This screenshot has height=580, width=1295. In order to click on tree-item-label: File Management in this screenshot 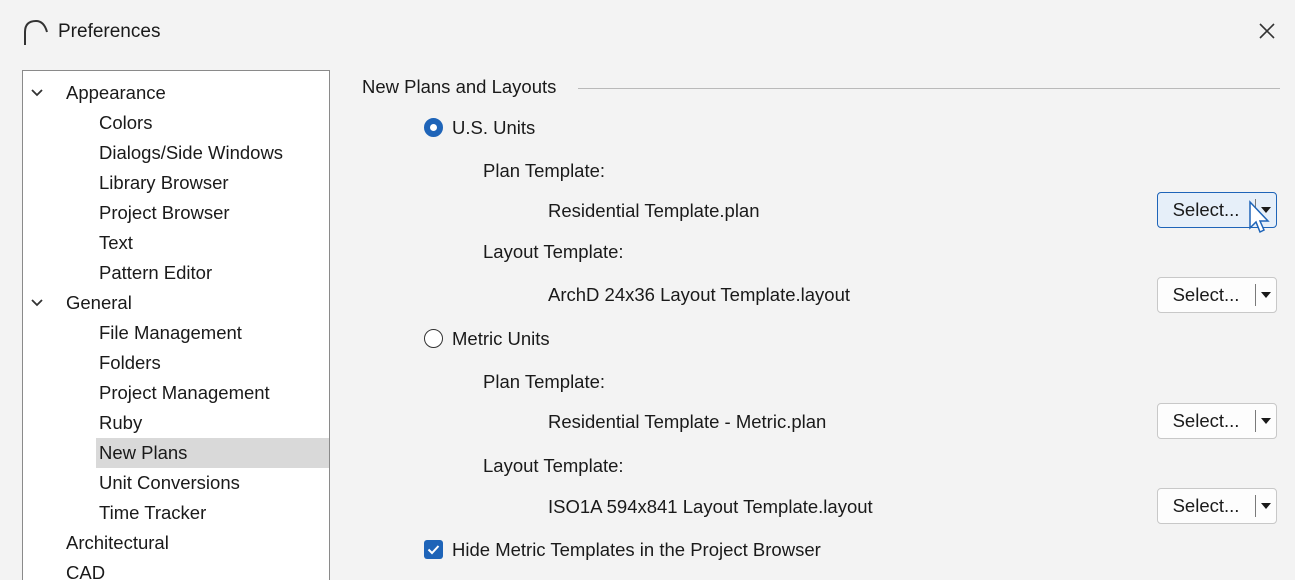, I will do `click(170, 332)`.